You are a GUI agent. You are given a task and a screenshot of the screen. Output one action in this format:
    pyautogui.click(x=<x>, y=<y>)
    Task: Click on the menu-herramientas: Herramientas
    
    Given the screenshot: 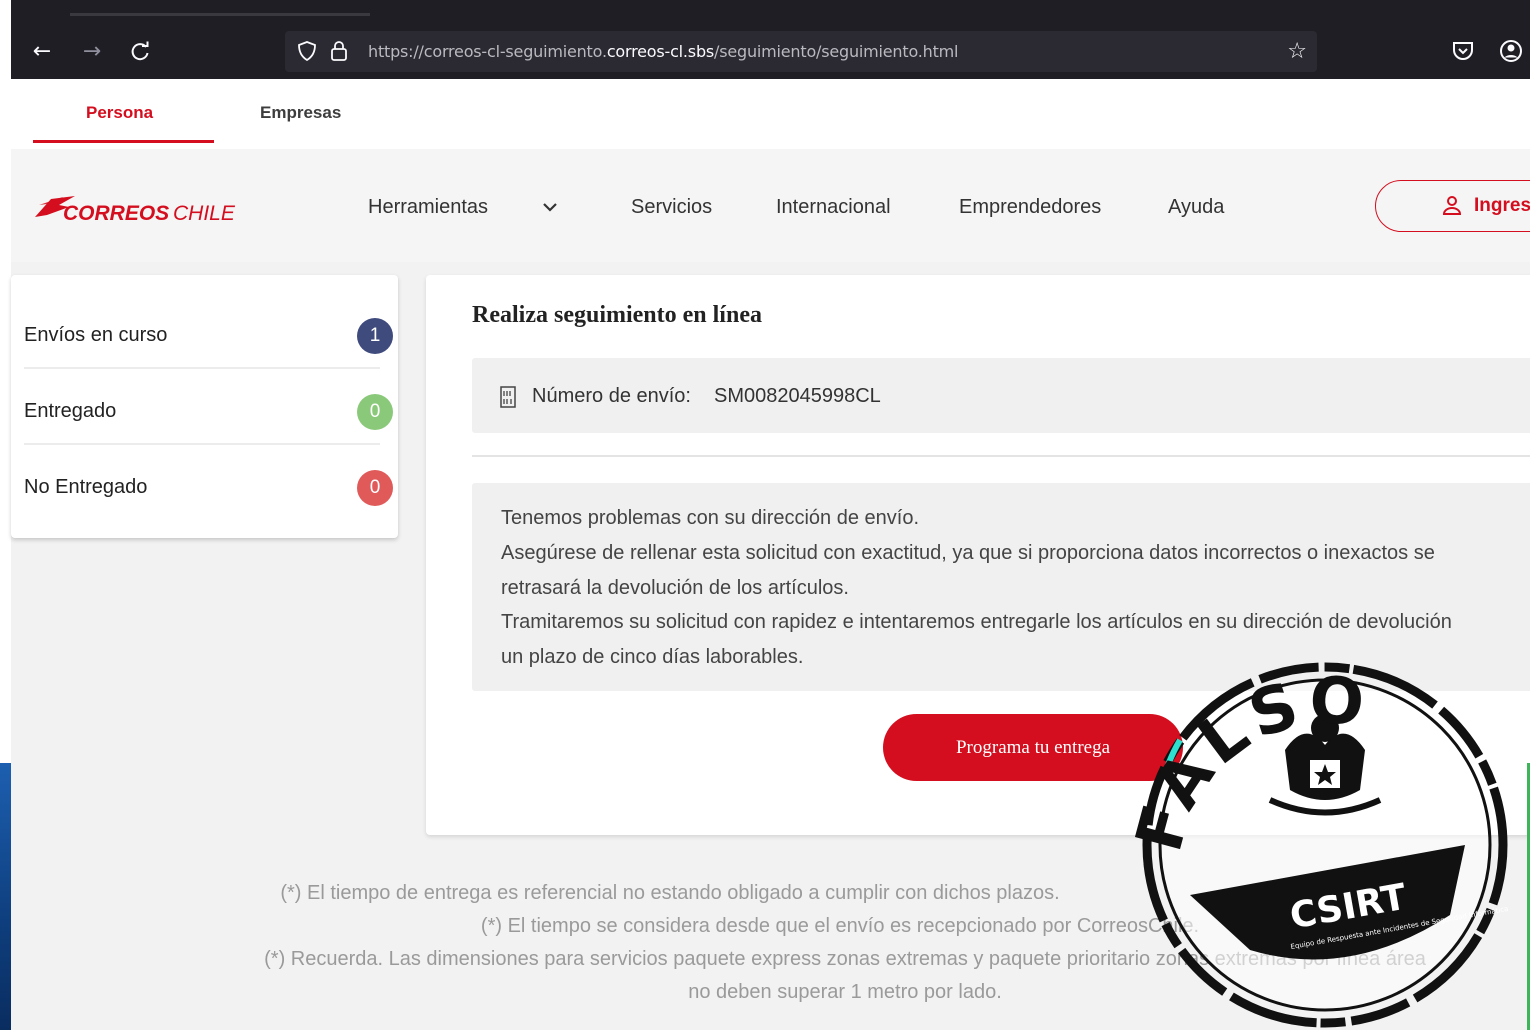 What is the action you would take?
    pyautogui.click(x=428, y=207)
    